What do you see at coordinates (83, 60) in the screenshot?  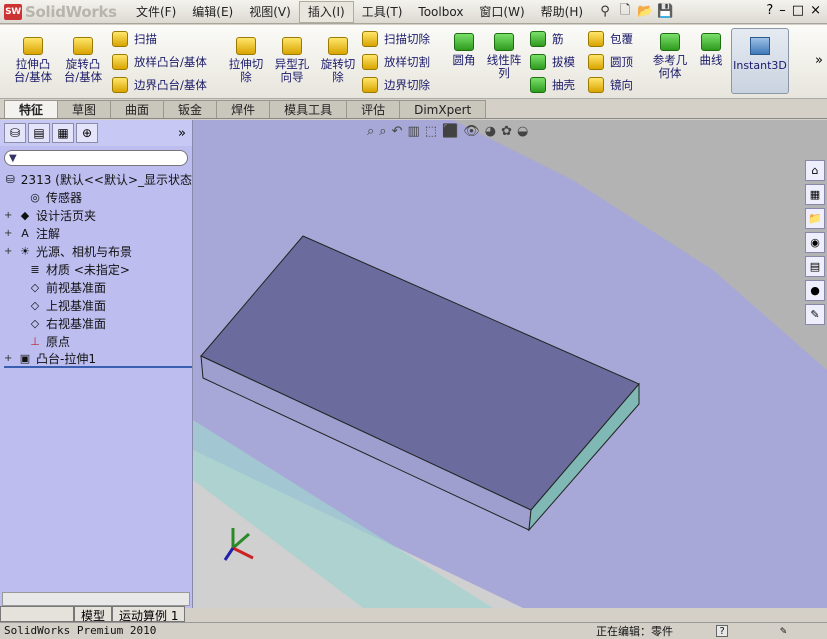 I see `revolve-boss-button: 旋转凸 台/基体` at bounding box center [83, 60].